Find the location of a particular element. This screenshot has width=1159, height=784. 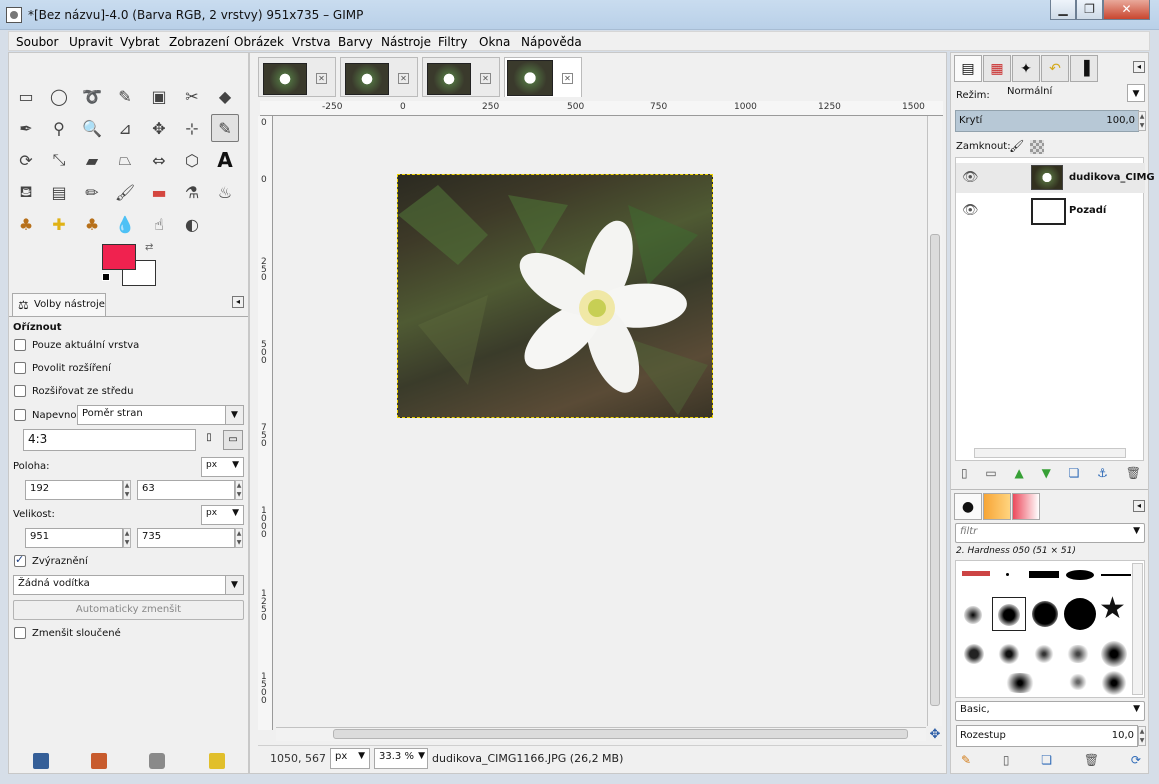

anchor-layer-icon: ⚓ is located at coordinates (1102, 474).